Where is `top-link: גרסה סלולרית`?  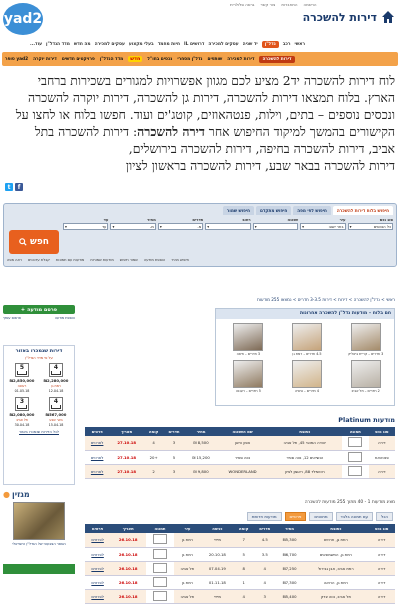
top-link: גרסה סלולרית is located at coordinates (242, 5).